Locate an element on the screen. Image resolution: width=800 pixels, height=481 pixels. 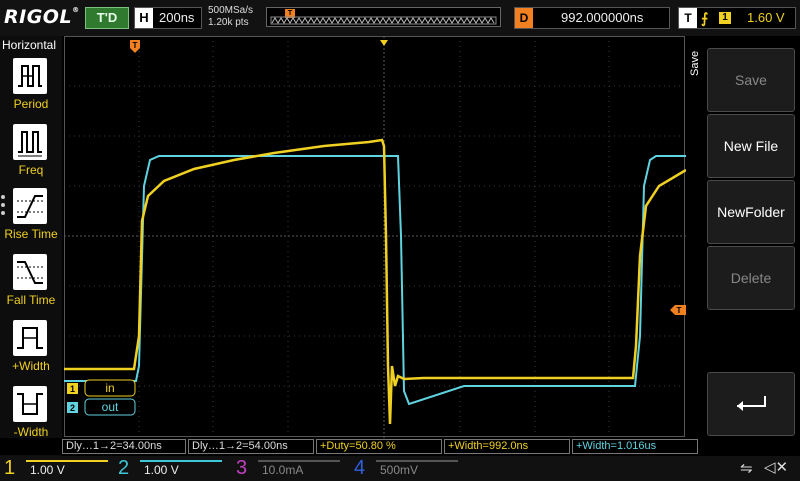
measure-fall-time-button: Fall Time is located at coordinates (31, 286).